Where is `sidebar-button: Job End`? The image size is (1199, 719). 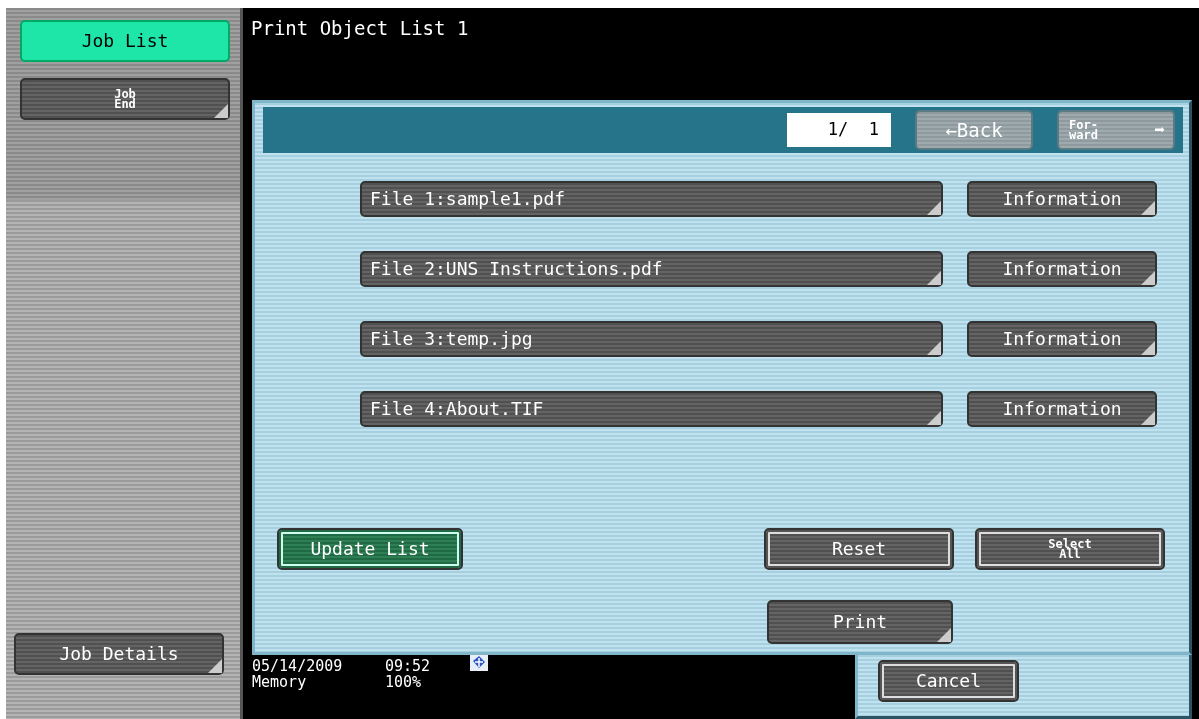
sidebar-button: Job End is located at coordinates (125, 99).